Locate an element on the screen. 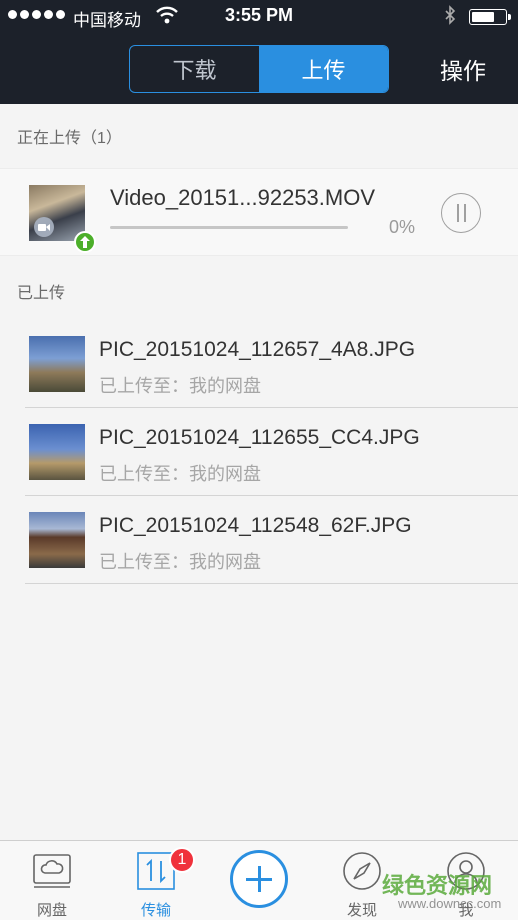 This screenshot has width=518, height=920. clock: 3:55 PM is located at coordinates (259, 15).